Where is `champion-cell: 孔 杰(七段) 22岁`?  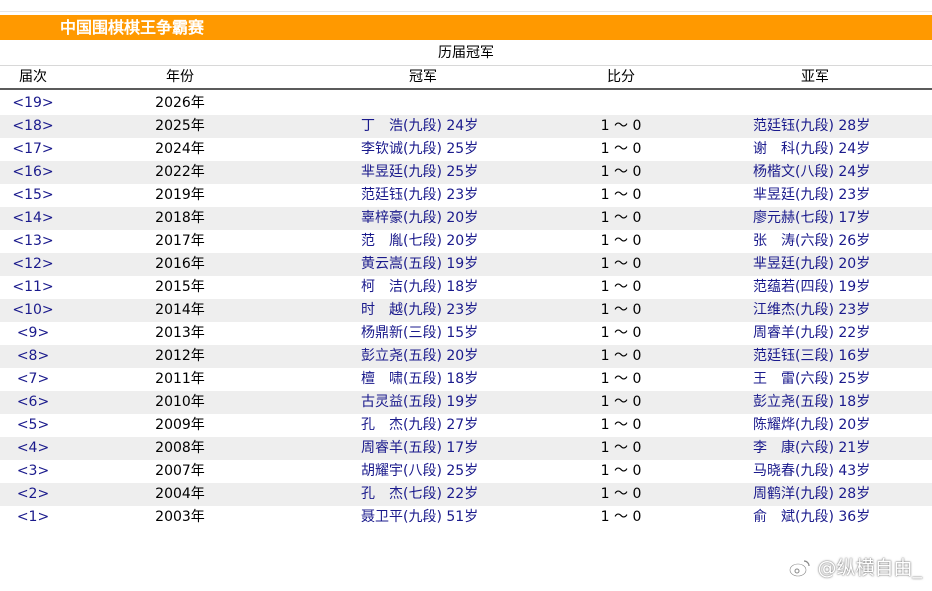 champion-cell: 孔 杰(七段) 22岁 is located at coordinates (420, 494).